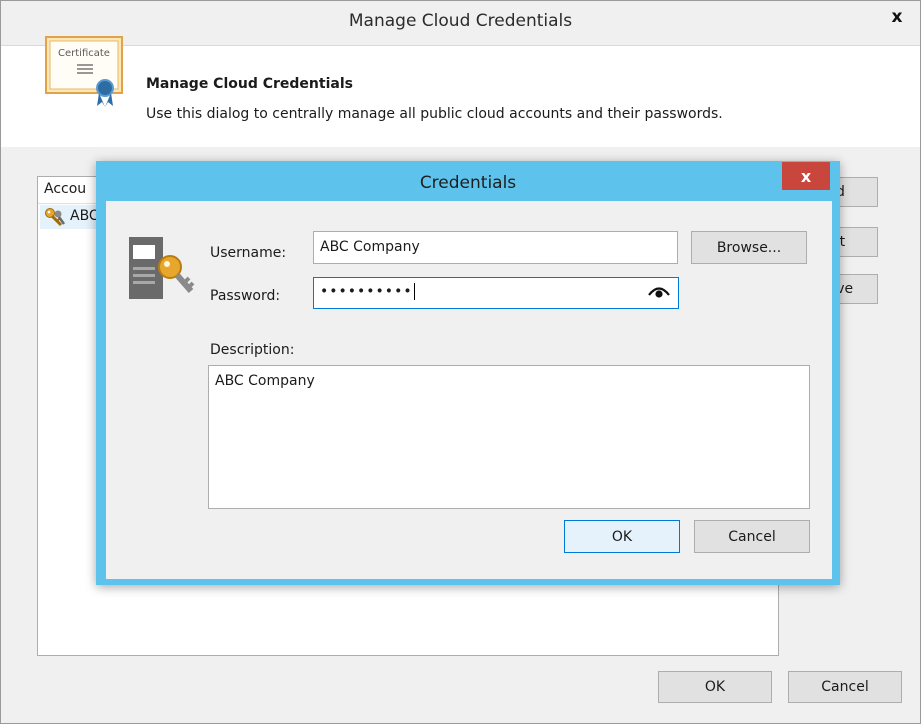  I want to click on username-field: ABC Company, so click(495, 247).